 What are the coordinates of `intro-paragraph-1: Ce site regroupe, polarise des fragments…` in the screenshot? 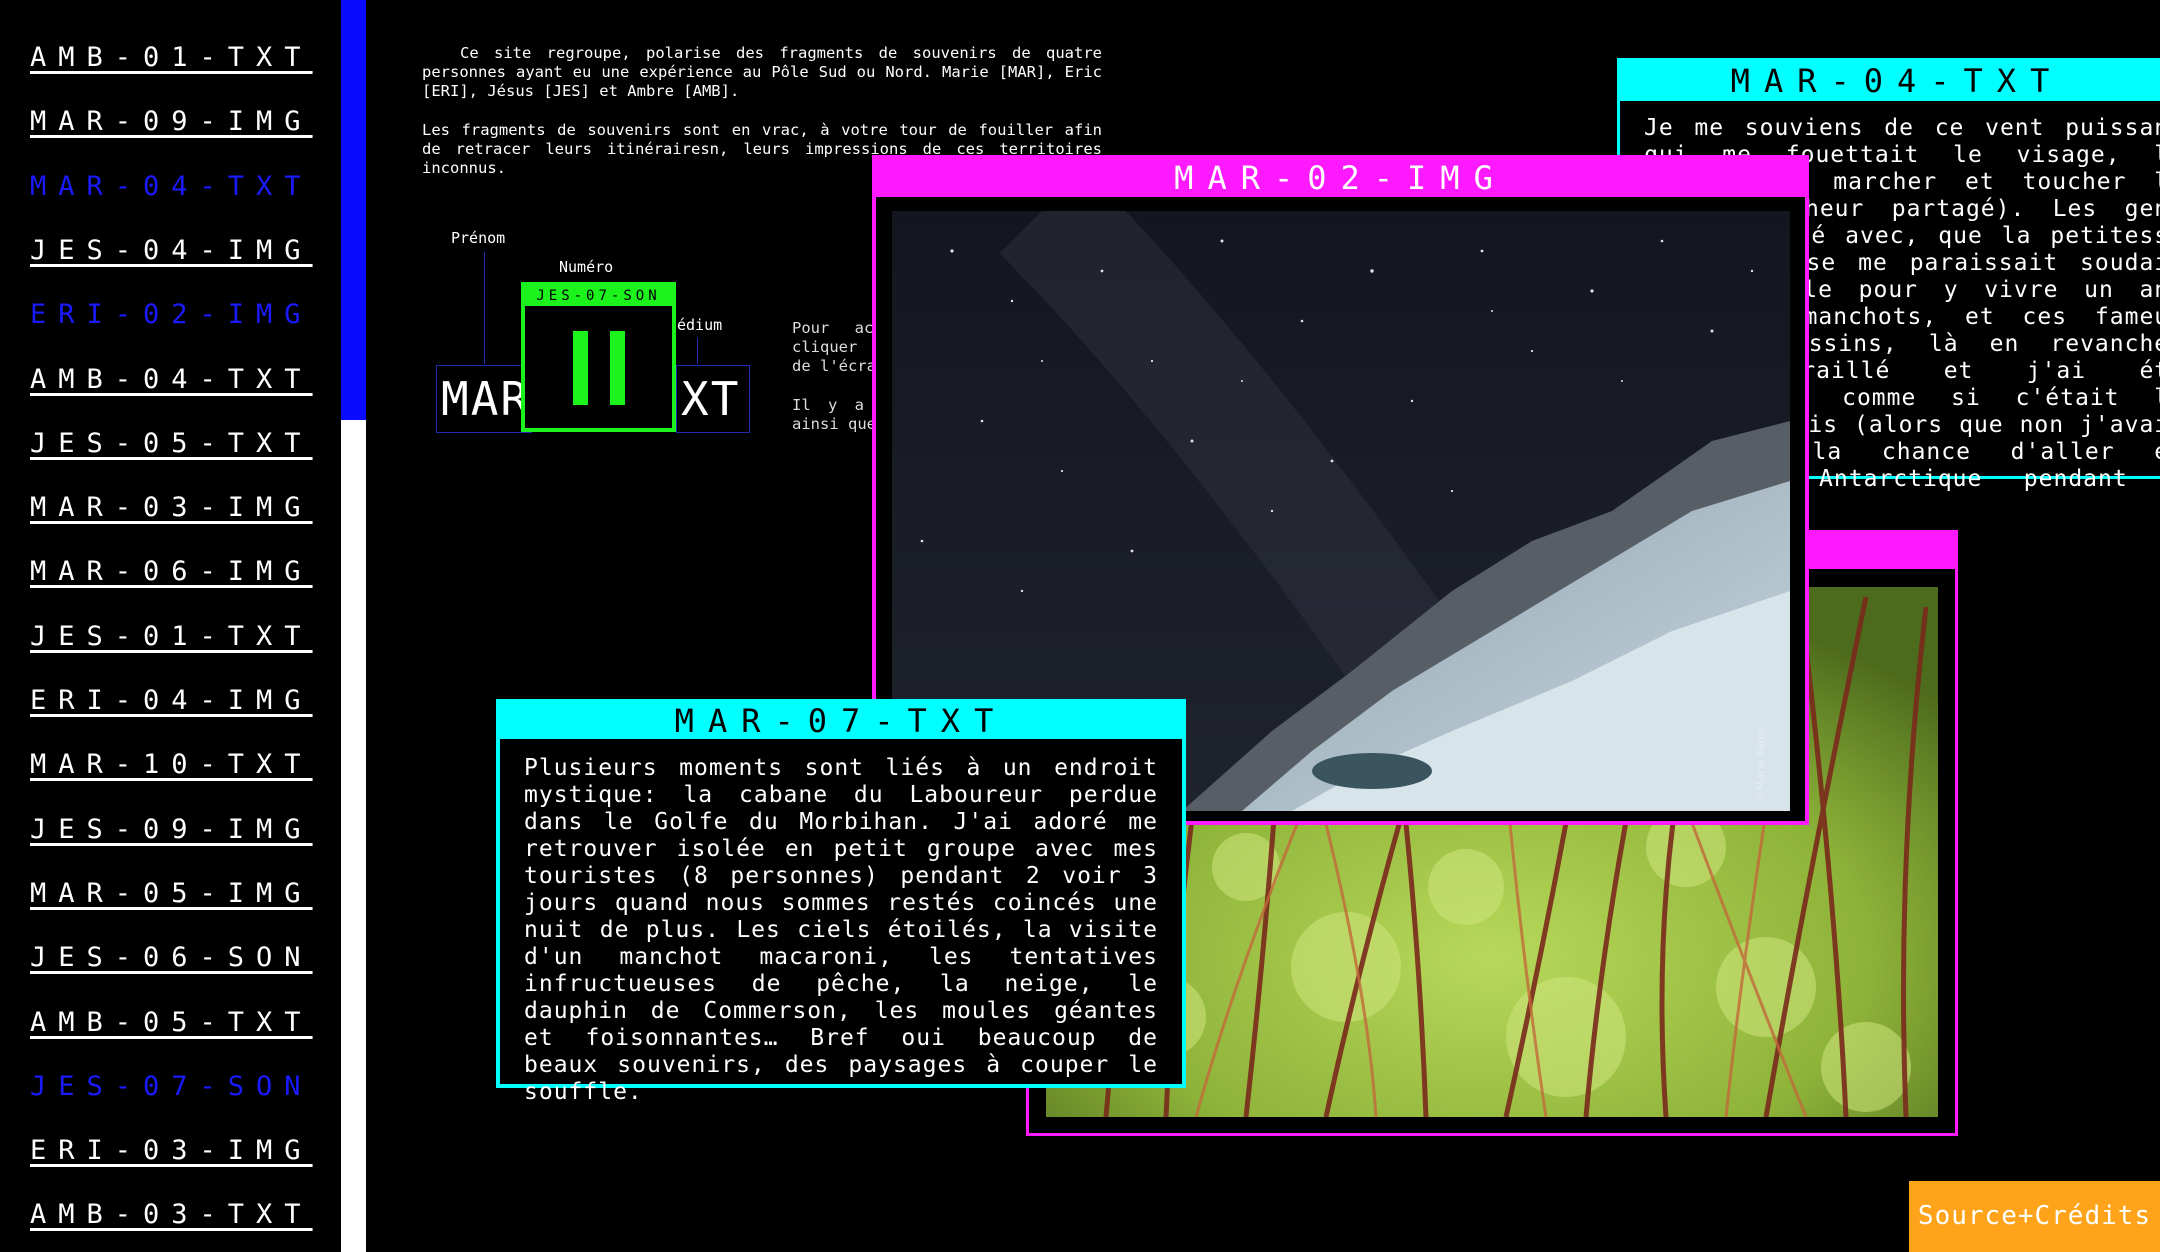 It's located at (762, 72).